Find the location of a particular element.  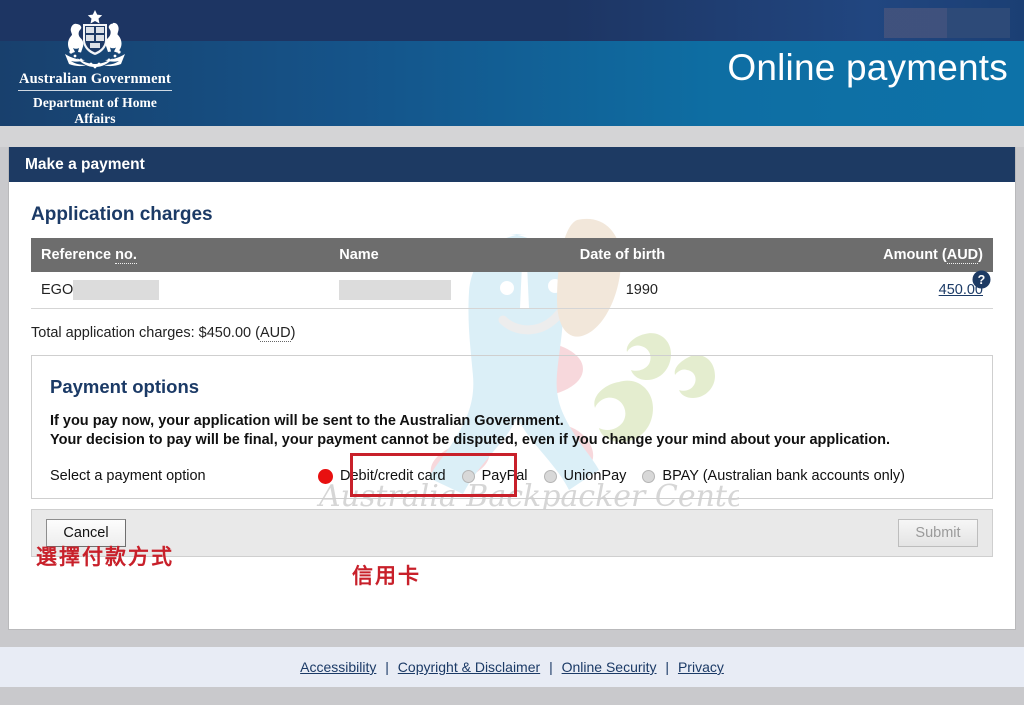

total-charges-line: Total application charges: $450.00 (AUD) is located at coordinates (163, 333).